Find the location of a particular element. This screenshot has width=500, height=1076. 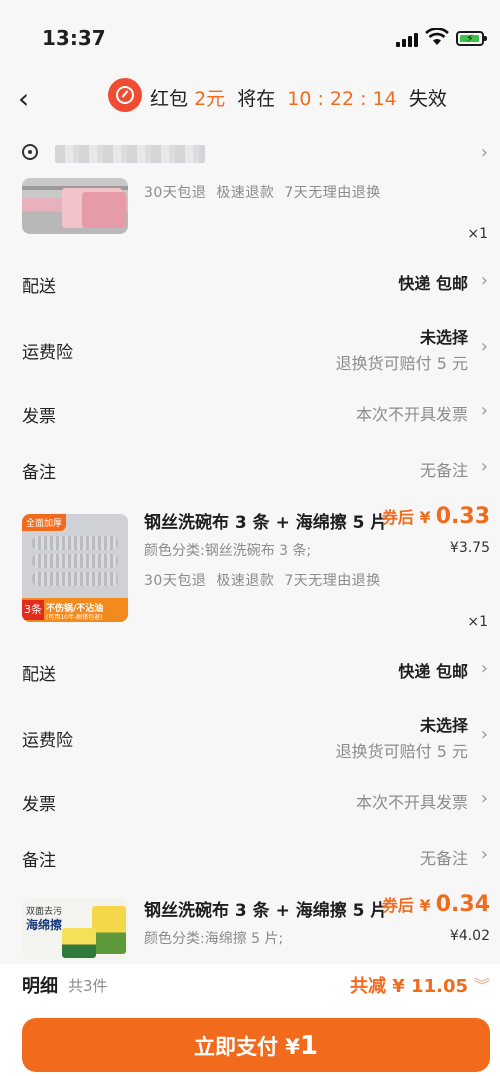

hongbao-countdown-banner: 红包 2元 将在 10 : 22 : 14 失效 is located at coordinates (298, 97).